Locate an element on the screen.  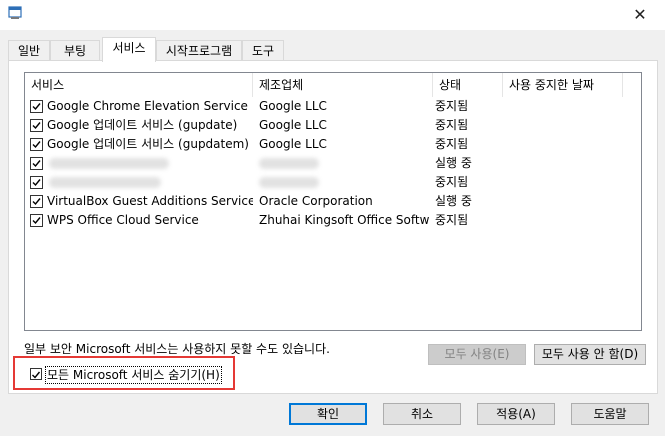
ok-button: 확인 is located at coordinates (328, 414).